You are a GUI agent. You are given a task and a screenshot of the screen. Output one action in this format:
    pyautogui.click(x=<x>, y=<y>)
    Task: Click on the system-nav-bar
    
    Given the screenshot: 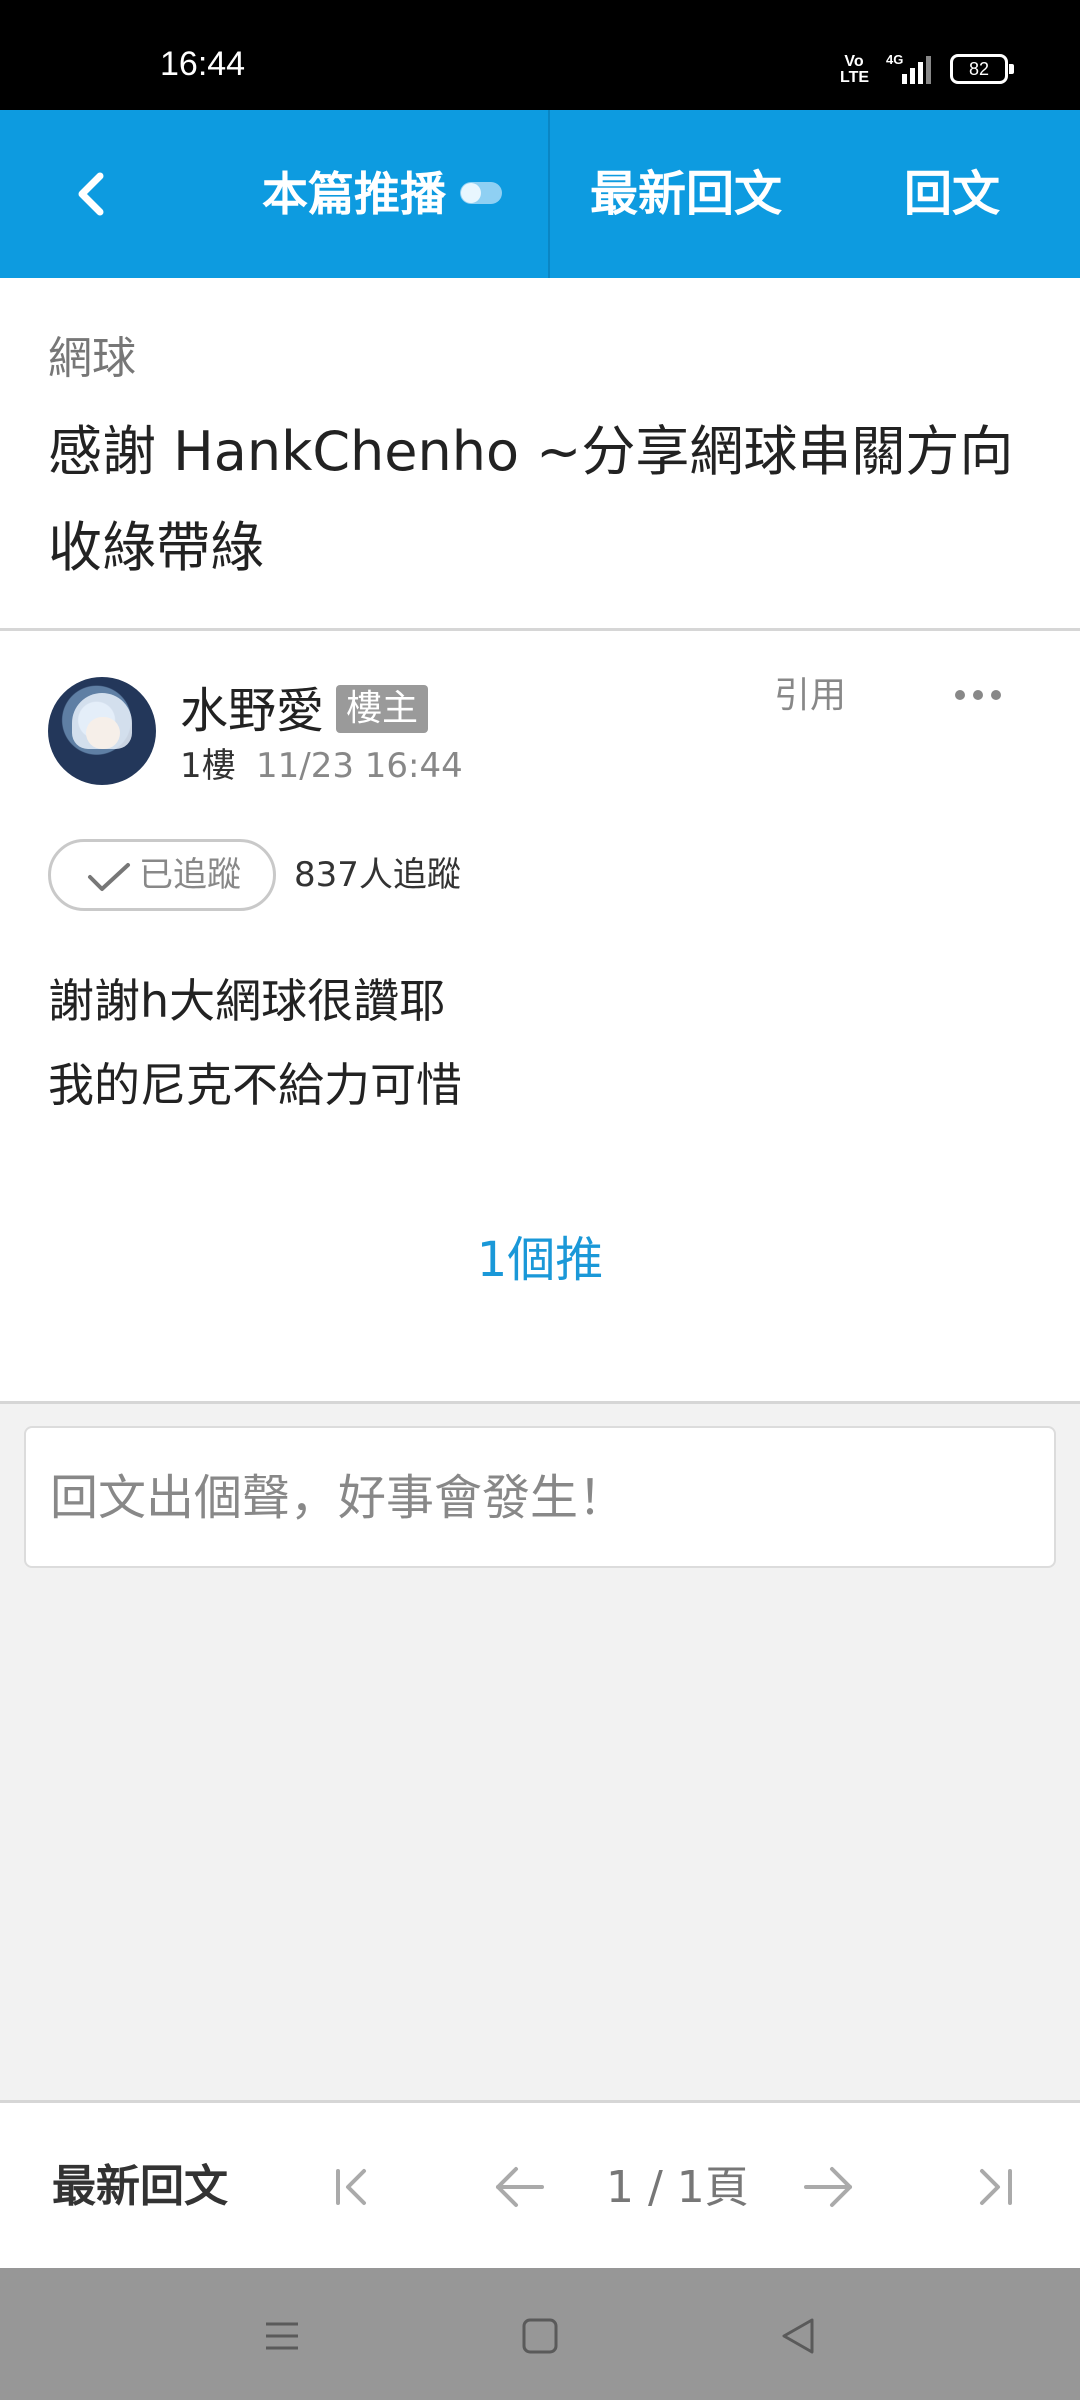 What is the action you would take?
    pyautogui.click(x=540, y=2334)
    